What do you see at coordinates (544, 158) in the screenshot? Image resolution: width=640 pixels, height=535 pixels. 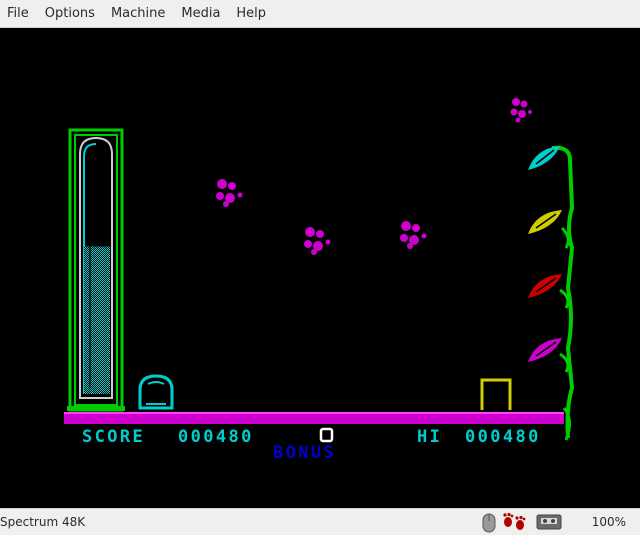 I see `leaf-cyan` at bounding box center [544, 158].